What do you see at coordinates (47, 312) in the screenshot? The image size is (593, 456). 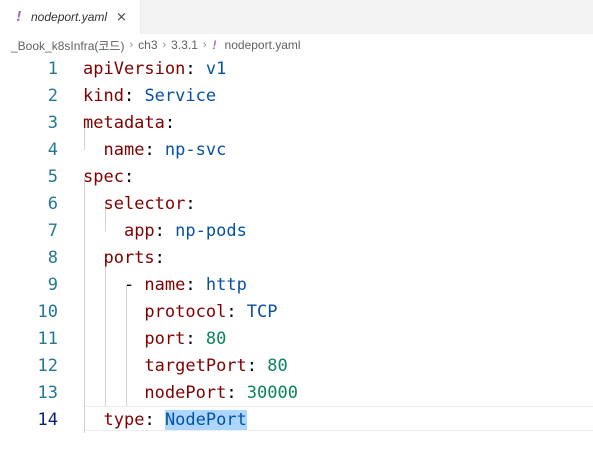 I see `line-number: 10` at bounding box center [47, 312].